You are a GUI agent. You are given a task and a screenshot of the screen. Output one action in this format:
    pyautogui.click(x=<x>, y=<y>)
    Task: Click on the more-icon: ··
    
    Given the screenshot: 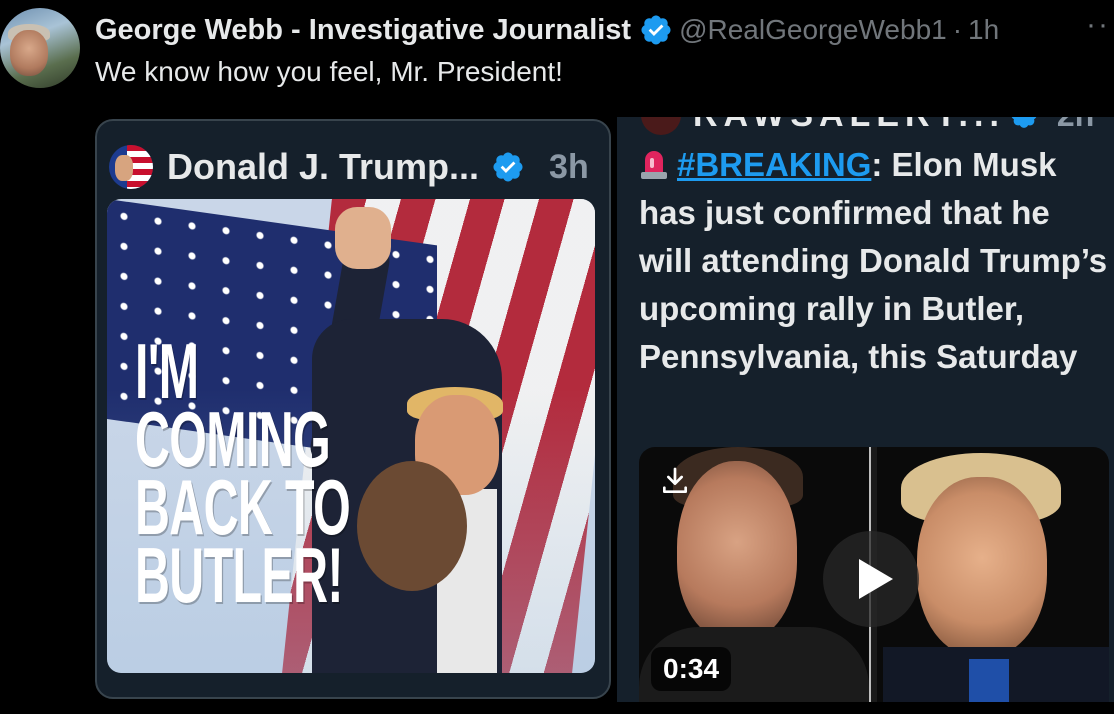 What is the action you would take?
    pyautogui.click(x=1098, y=25)
    